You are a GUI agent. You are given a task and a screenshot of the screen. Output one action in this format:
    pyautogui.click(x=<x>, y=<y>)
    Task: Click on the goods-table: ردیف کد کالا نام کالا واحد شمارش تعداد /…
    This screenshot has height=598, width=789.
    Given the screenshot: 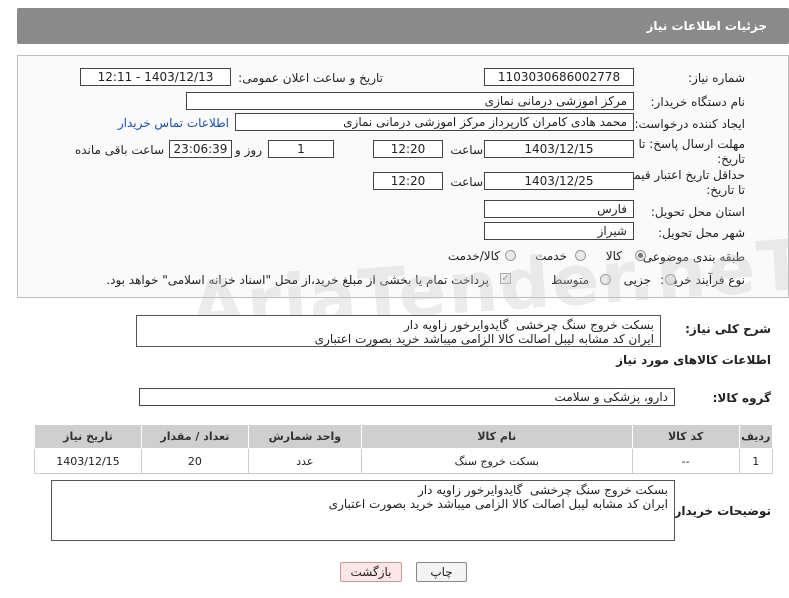 What is the action you would take?
    pyautogui.click(x=404, y=449)
    